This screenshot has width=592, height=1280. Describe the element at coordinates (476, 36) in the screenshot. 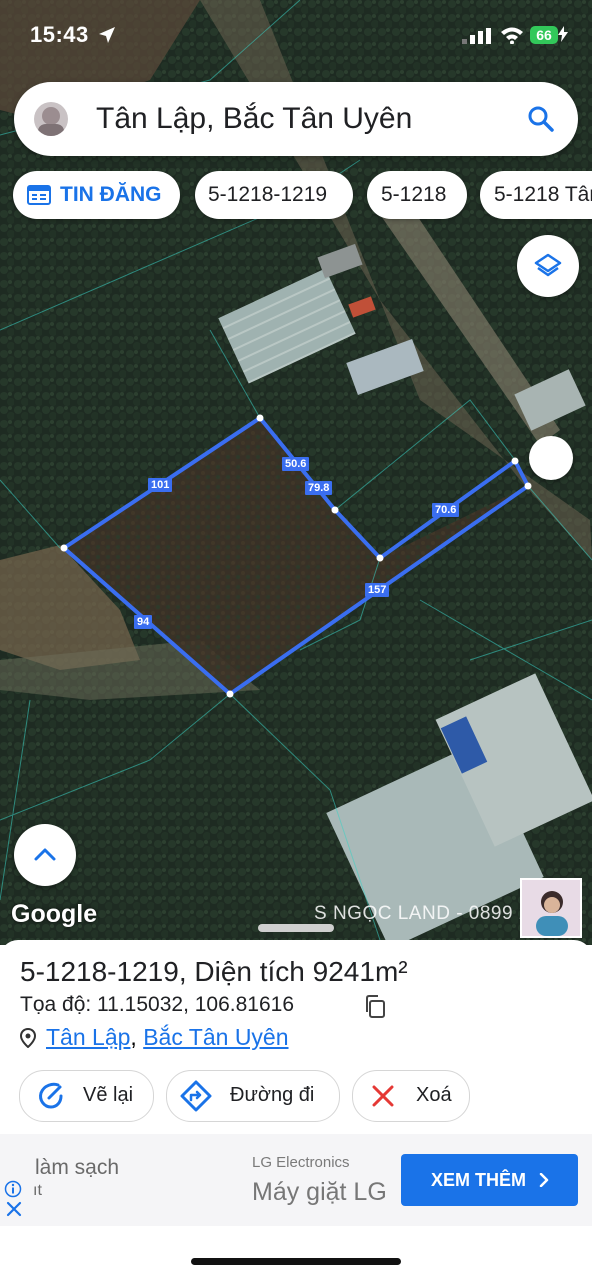

I see `signal-icon` at that location.